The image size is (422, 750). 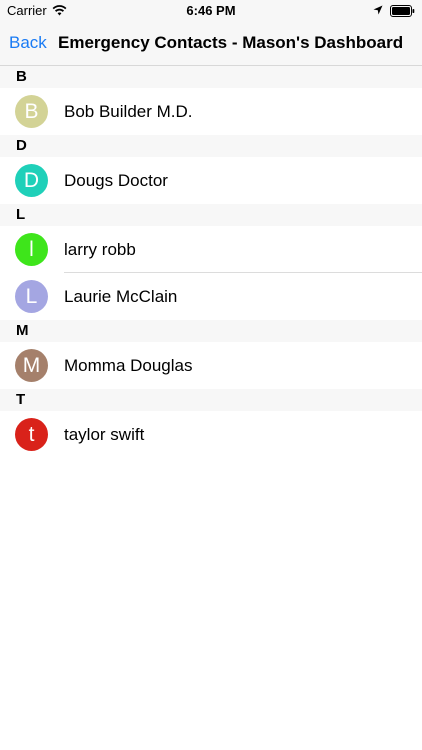 I want to click on status-bar: Carrier 6:46 PM, so click(x=211, y=11).